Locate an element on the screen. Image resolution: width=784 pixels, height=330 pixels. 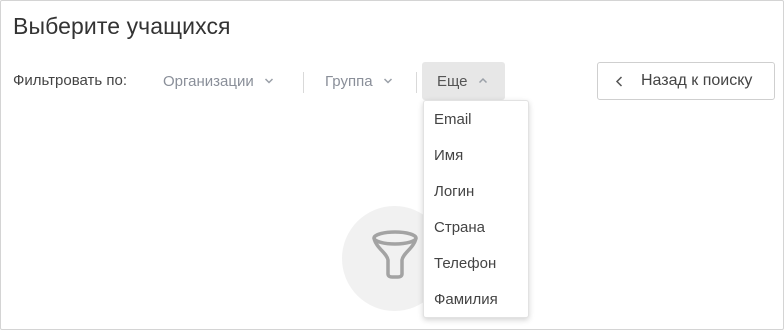
menu-item-email: Email is located at coordinates (476, 120).